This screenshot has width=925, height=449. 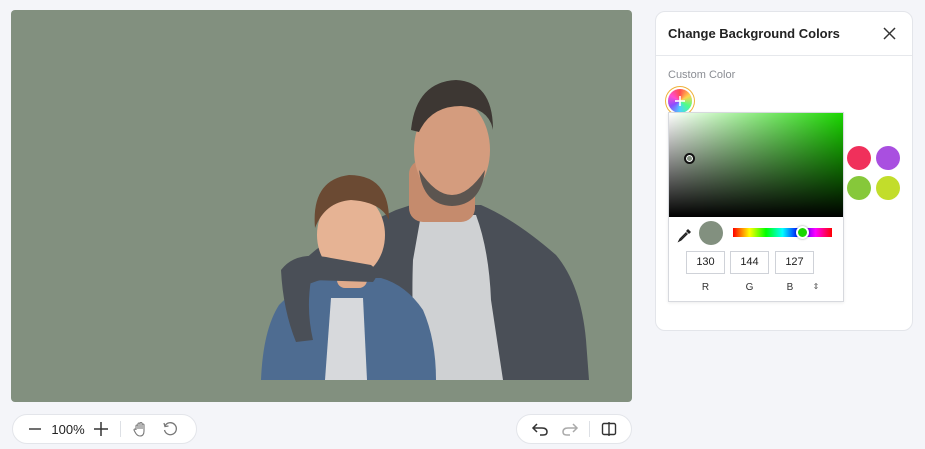 I want to click on zoom-level: 100%, so click(x=68, y=429).